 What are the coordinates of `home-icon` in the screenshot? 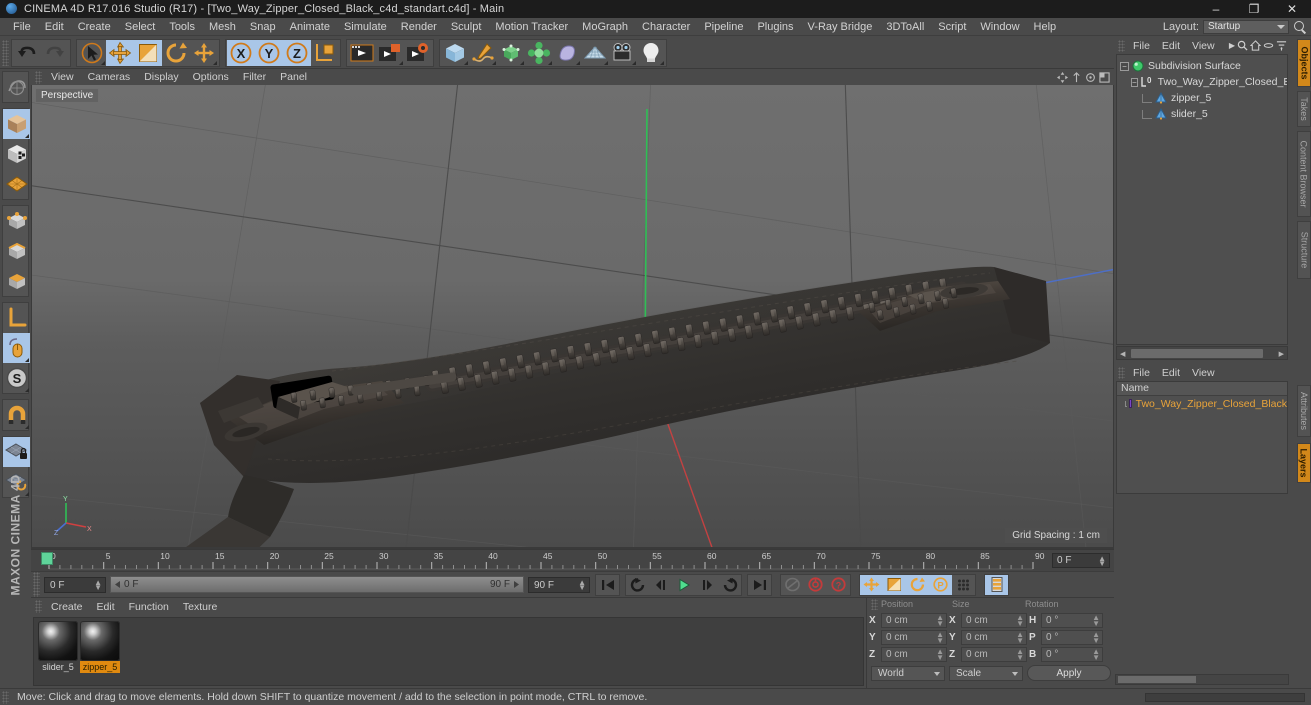 It's located at (1255, 45).